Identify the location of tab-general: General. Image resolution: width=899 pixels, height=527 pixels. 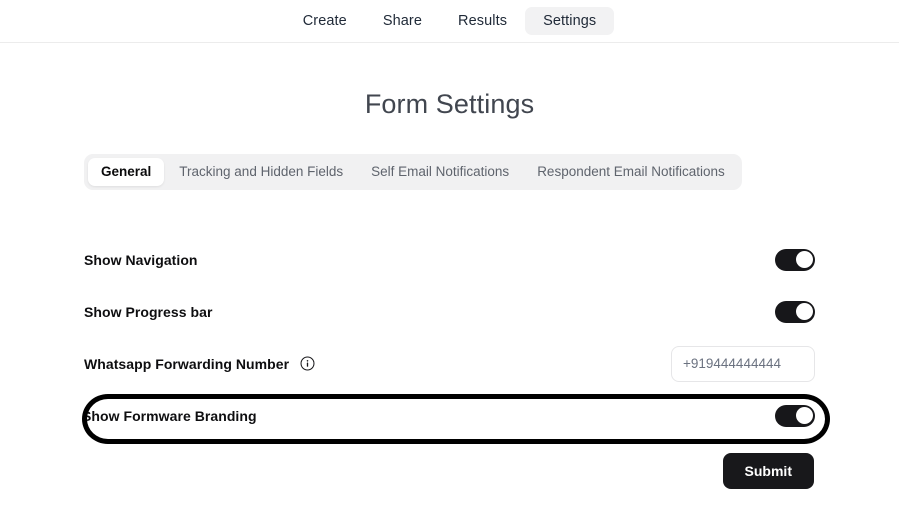
(126, 172).